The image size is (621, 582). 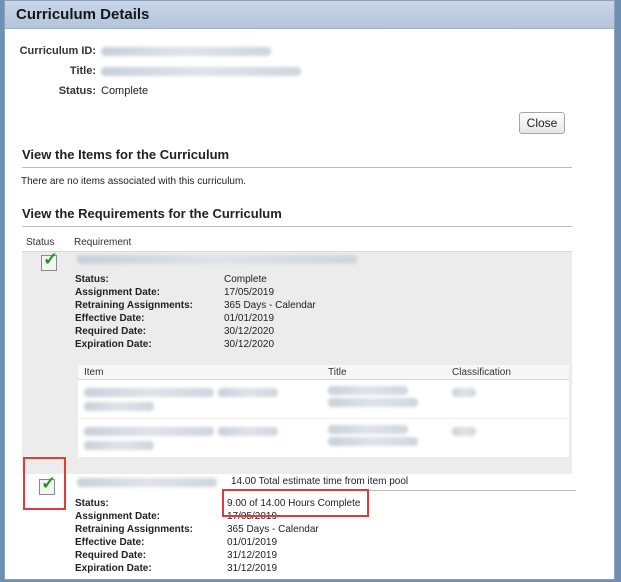 What do you see at coordinates (297, 243) in the screenshot?
I see `requirements-header: Status Requirement` at bounding box center [297, 243].